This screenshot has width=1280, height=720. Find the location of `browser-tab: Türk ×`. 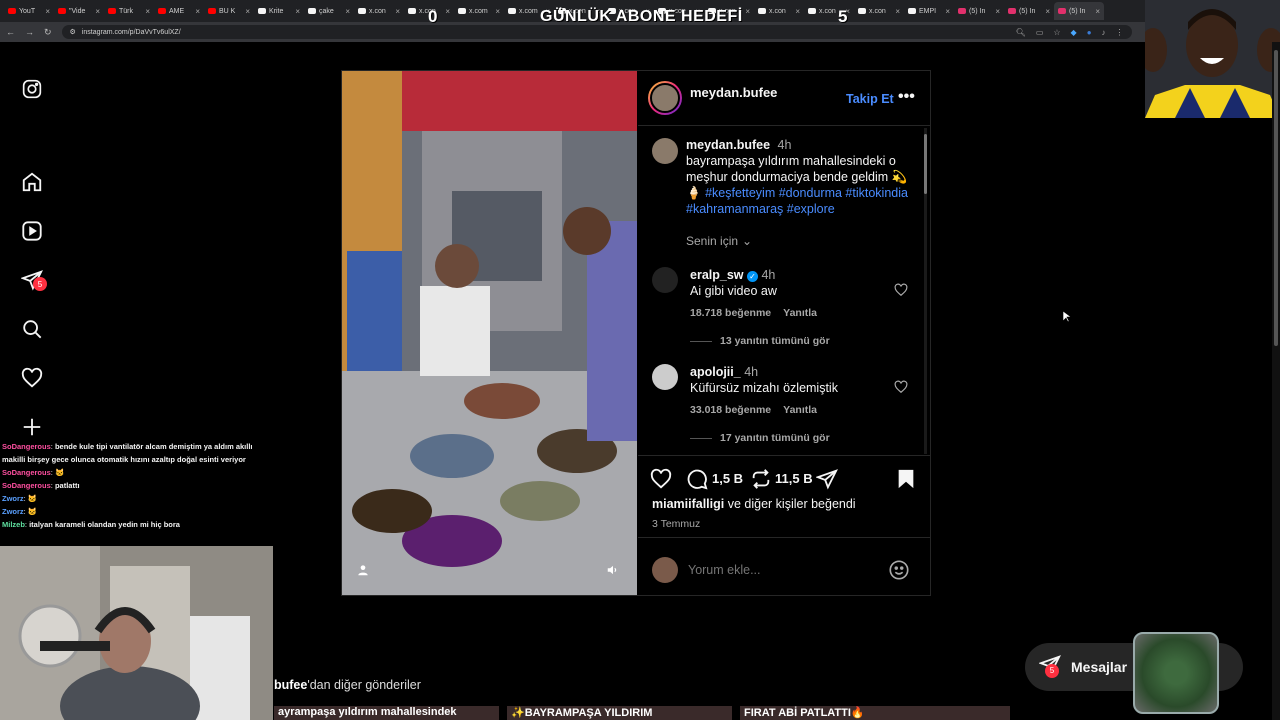

browser-tab: Türk × is located at coordinates (129, 11).